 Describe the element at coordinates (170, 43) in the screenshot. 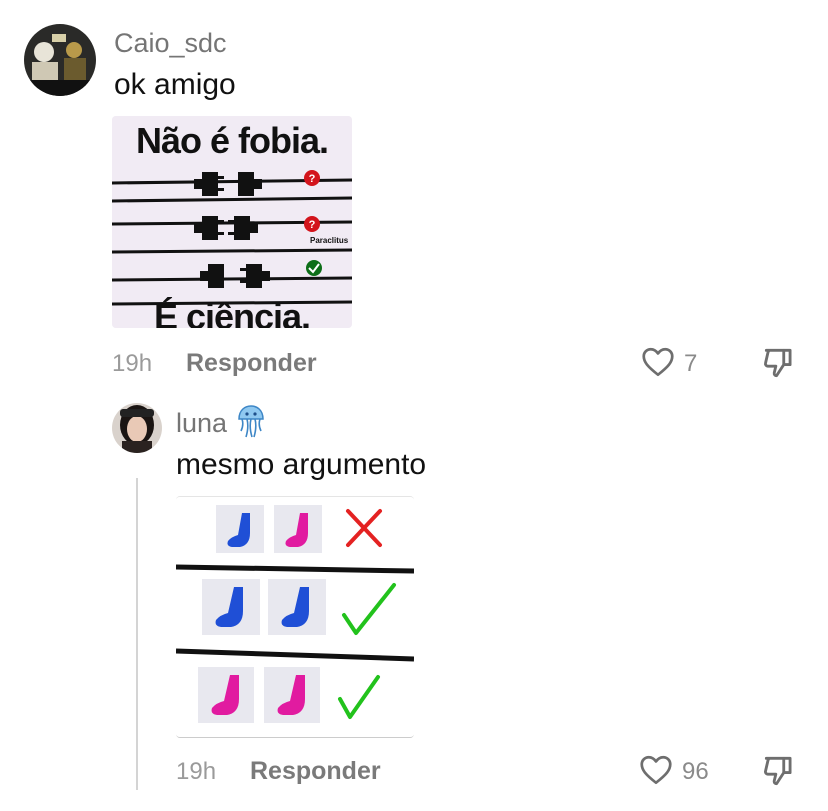

I see `username: Caio_sdc` at that location.